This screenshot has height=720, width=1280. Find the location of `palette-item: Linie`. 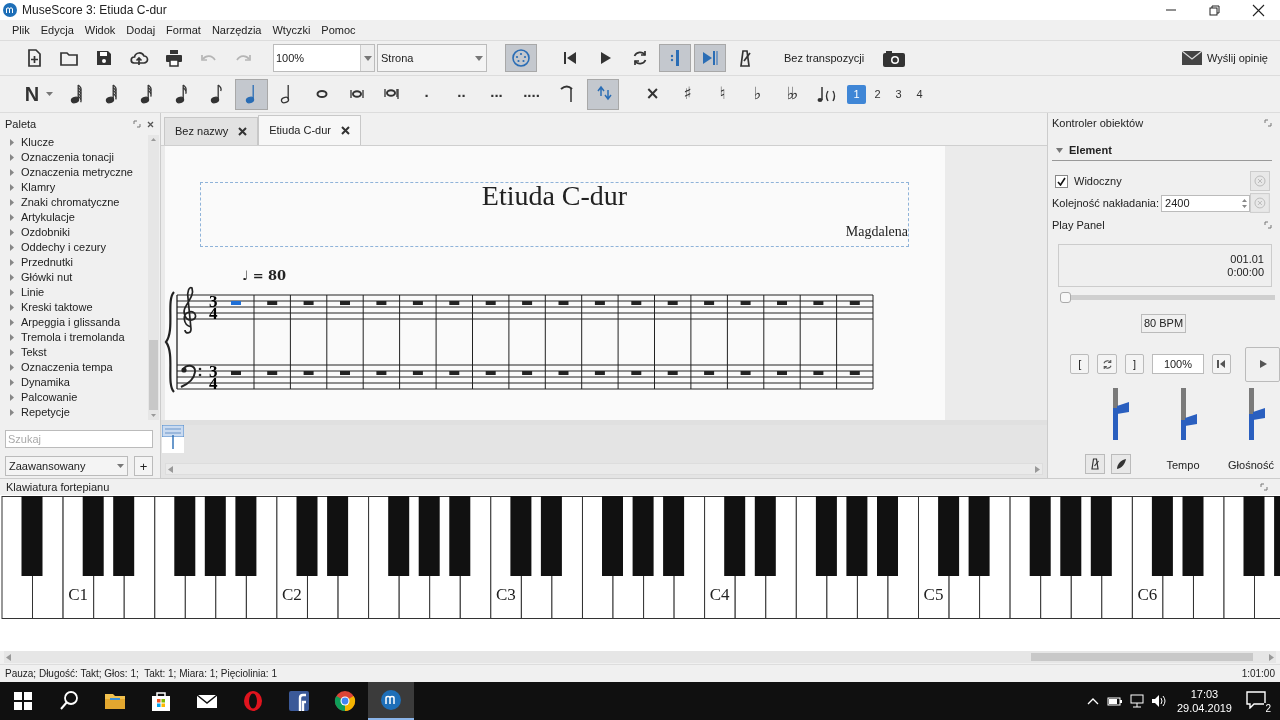

palette-item: Linie is located at coordinates (76, 292).